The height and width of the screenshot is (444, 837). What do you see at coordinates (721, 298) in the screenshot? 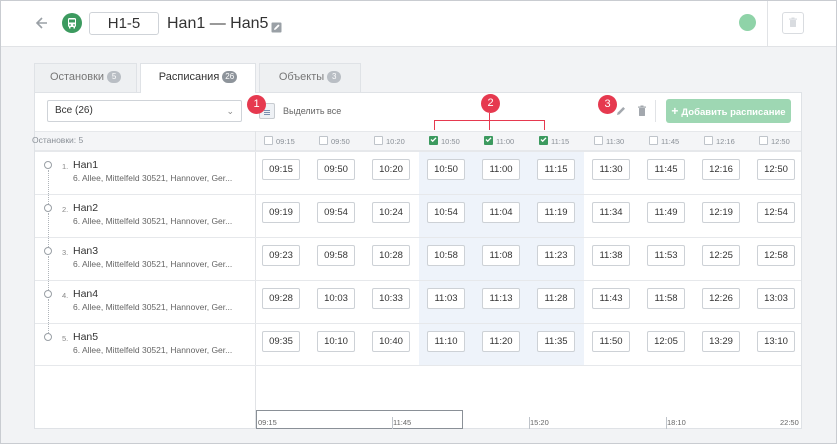
I see `time-cell: 12:26` at bounding box center [721, 298].